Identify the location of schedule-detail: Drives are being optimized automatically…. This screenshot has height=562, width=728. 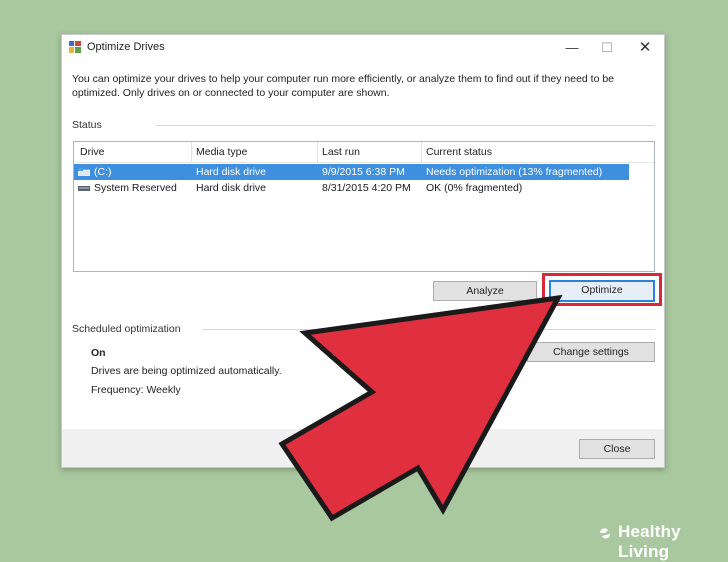
(186, 371).